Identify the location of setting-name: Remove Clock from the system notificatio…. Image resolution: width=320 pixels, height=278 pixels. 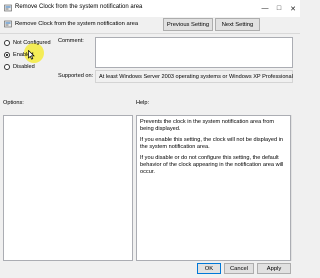
(77, 24).